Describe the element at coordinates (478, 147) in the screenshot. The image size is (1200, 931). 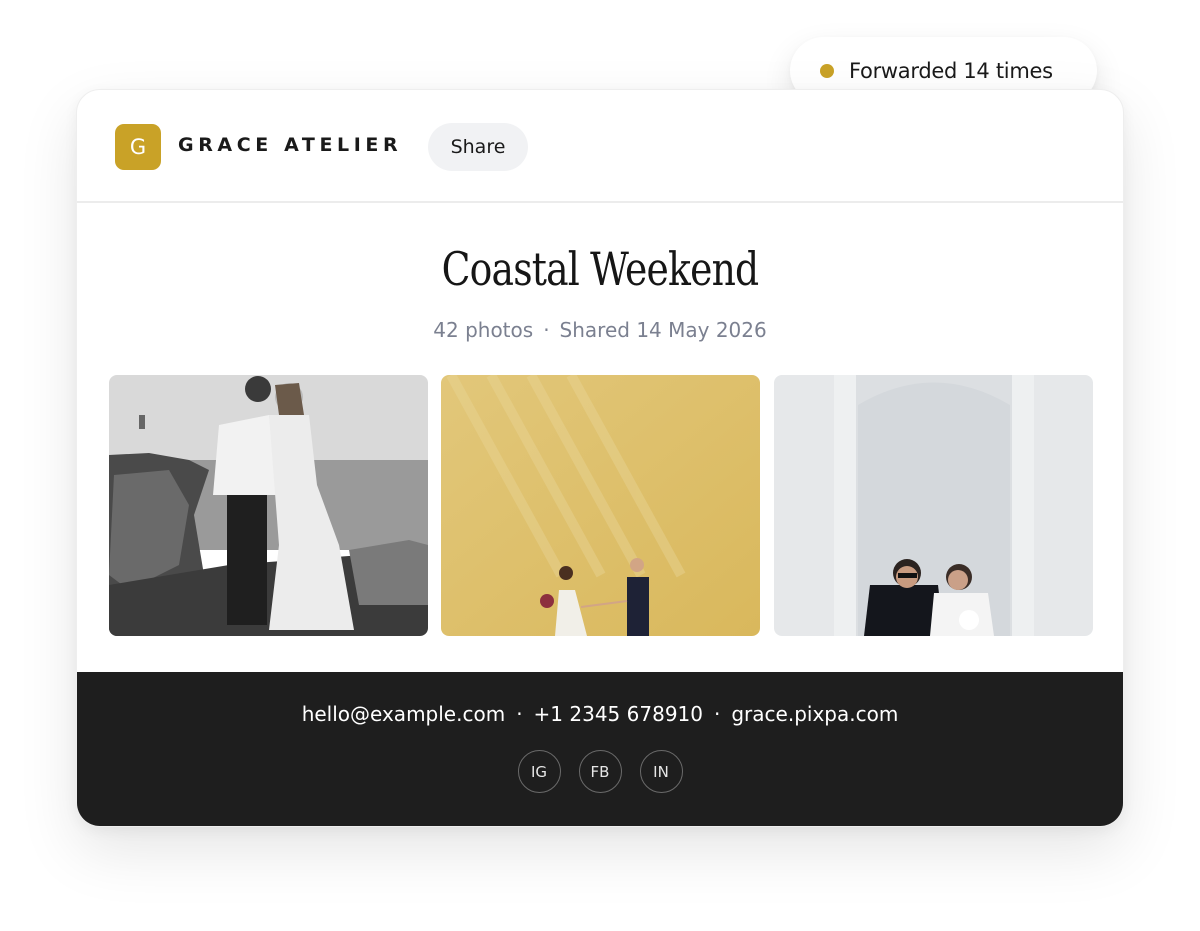
I see `share-button: Share` at that location.